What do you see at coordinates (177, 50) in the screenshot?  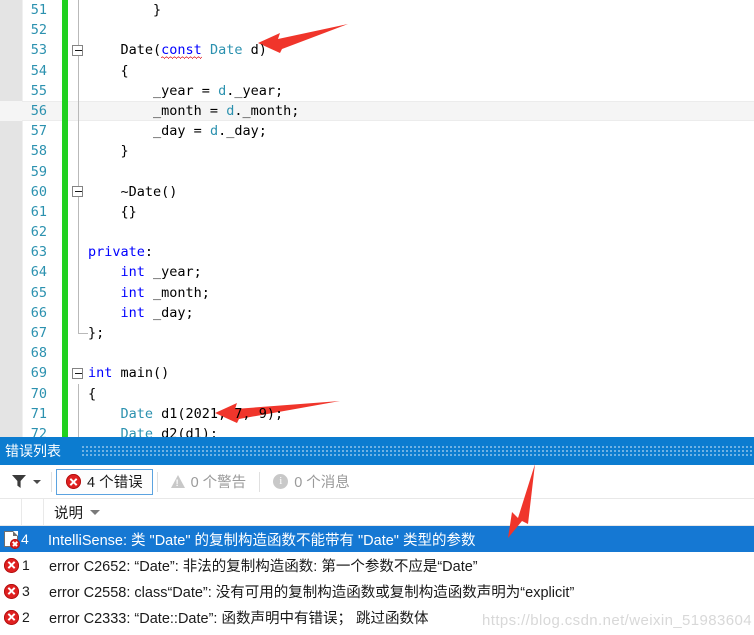 I see `code-text: Date(const Date d)` at bounding box center [177, 50].